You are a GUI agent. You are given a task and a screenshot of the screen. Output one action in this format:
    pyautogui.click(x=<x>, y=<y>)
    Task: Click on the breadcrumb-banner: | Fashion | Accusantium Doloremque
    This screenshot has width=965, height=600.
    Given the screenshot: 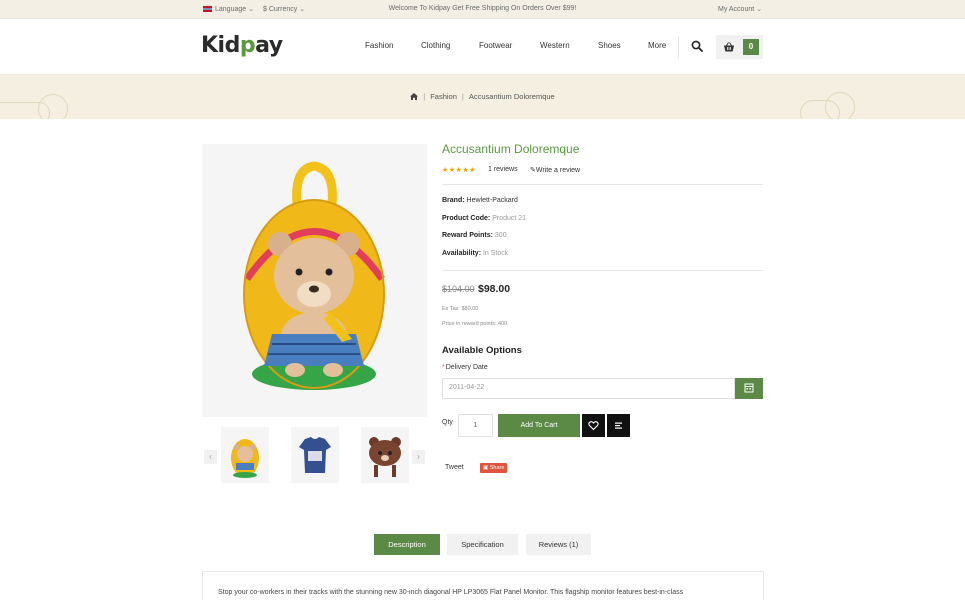 What is the action you would take?
    pyautogui.click(x=482, y=96)
    